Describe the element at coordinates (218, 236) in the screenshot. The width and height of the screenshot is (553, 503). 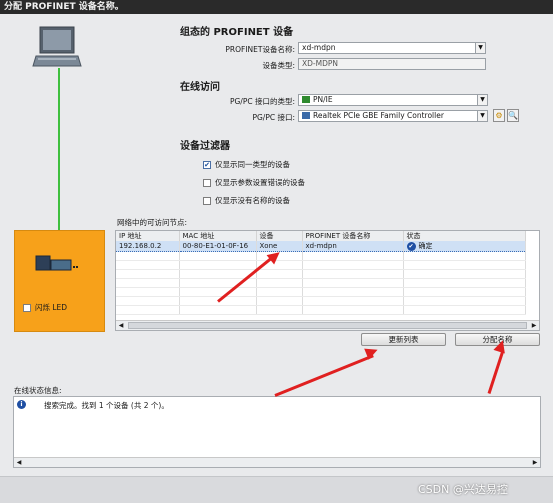
I see `column-mac: MAC 地址` at that location.